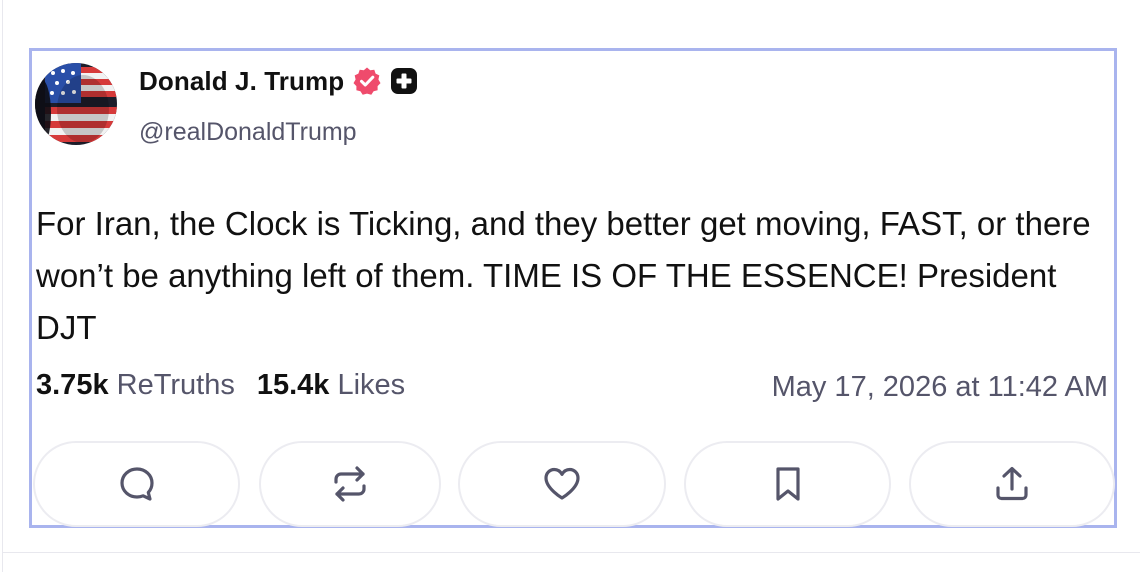 Image resolution: width=1140 pixels, height=572 pixels. I want to click on like-button, so click(562, 484).